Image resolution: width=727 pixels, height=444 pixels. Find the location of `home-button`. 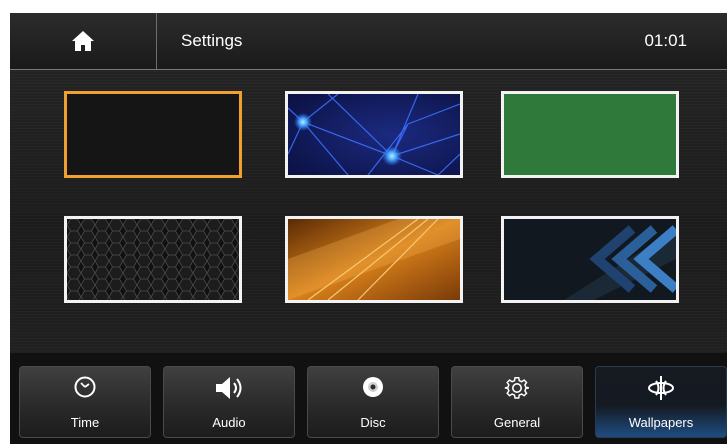

home-button is located at coordinates (83, 41).